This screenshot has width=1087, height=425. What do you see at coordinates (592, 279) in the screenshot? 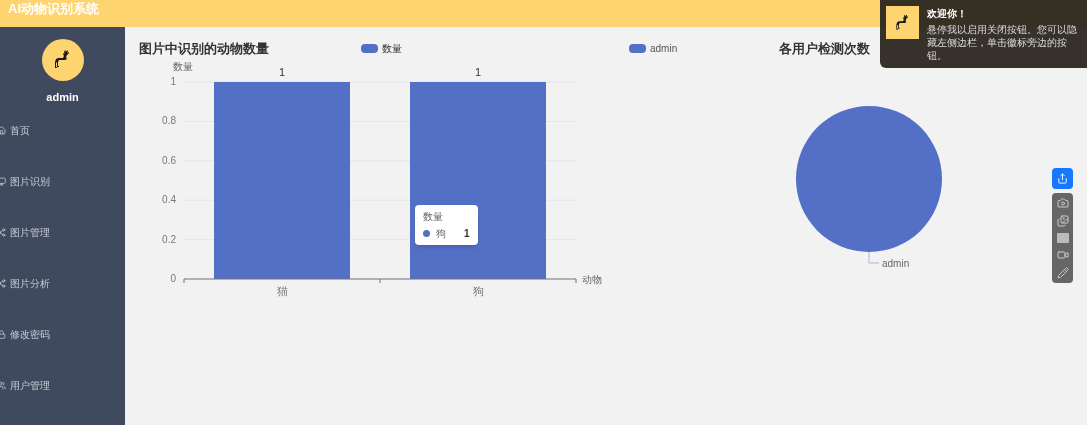
I see `x-axis-title: 动物` at bounding box center [592, 279].